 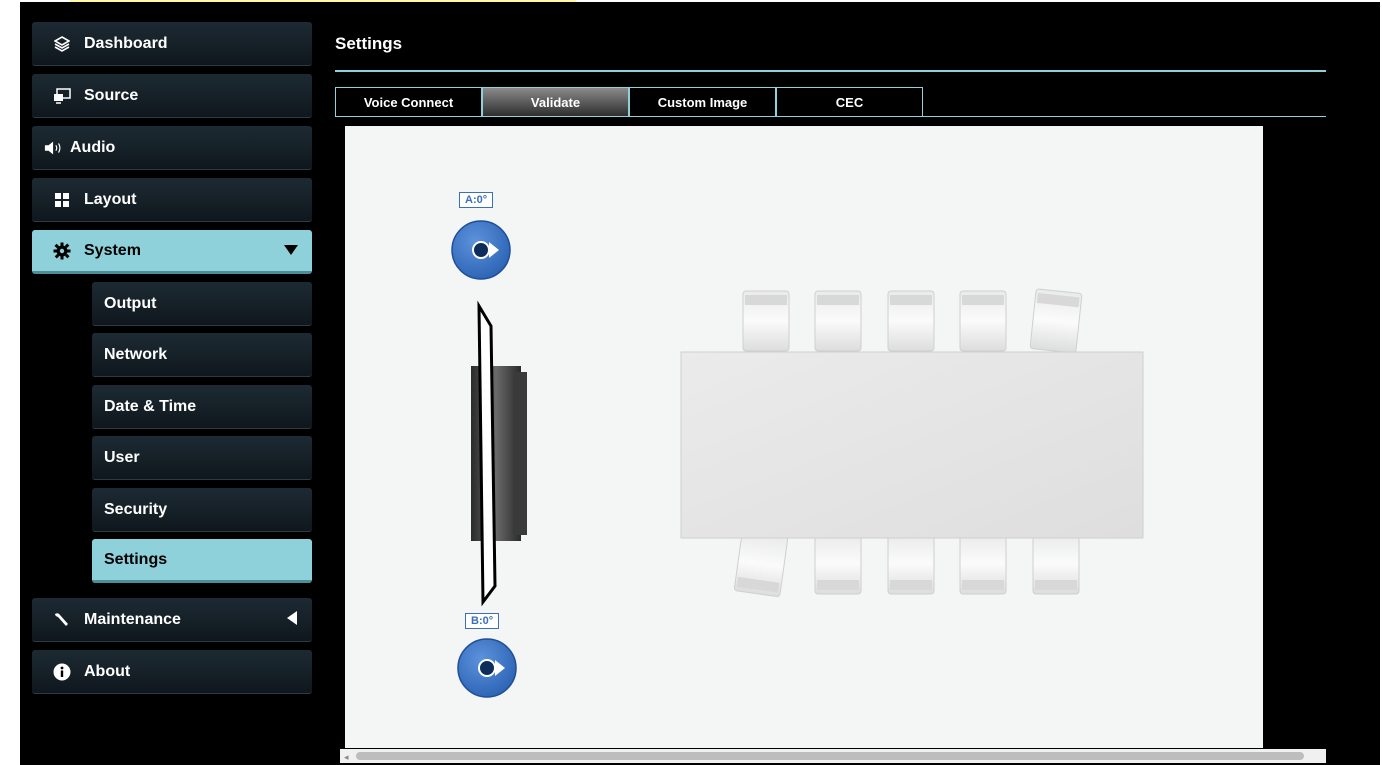 I want to click on sidebar-item-source: Source, so click(x=172, y=96).